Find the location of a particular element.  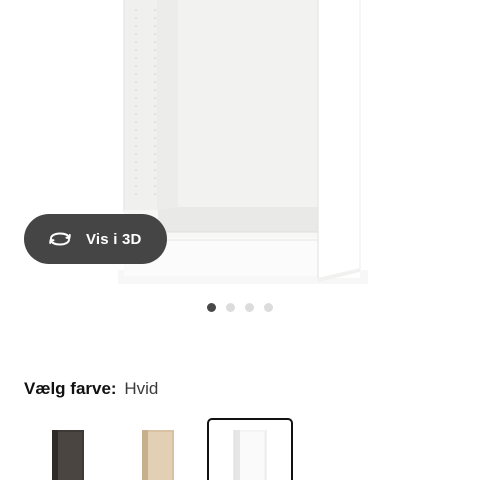

color-swatch-white-stained-oak is located at coordinates (162, 449).